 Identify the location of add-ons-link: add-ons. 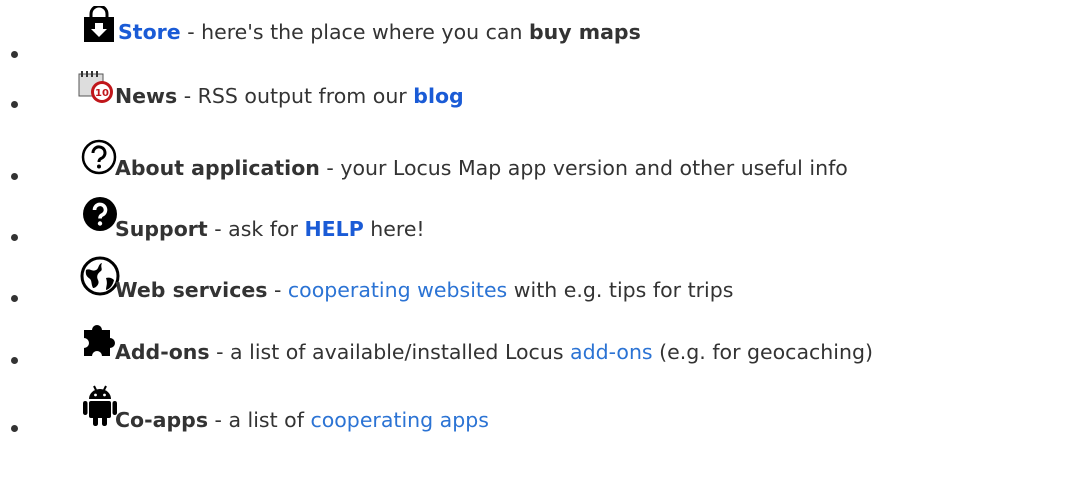
(611, 352).